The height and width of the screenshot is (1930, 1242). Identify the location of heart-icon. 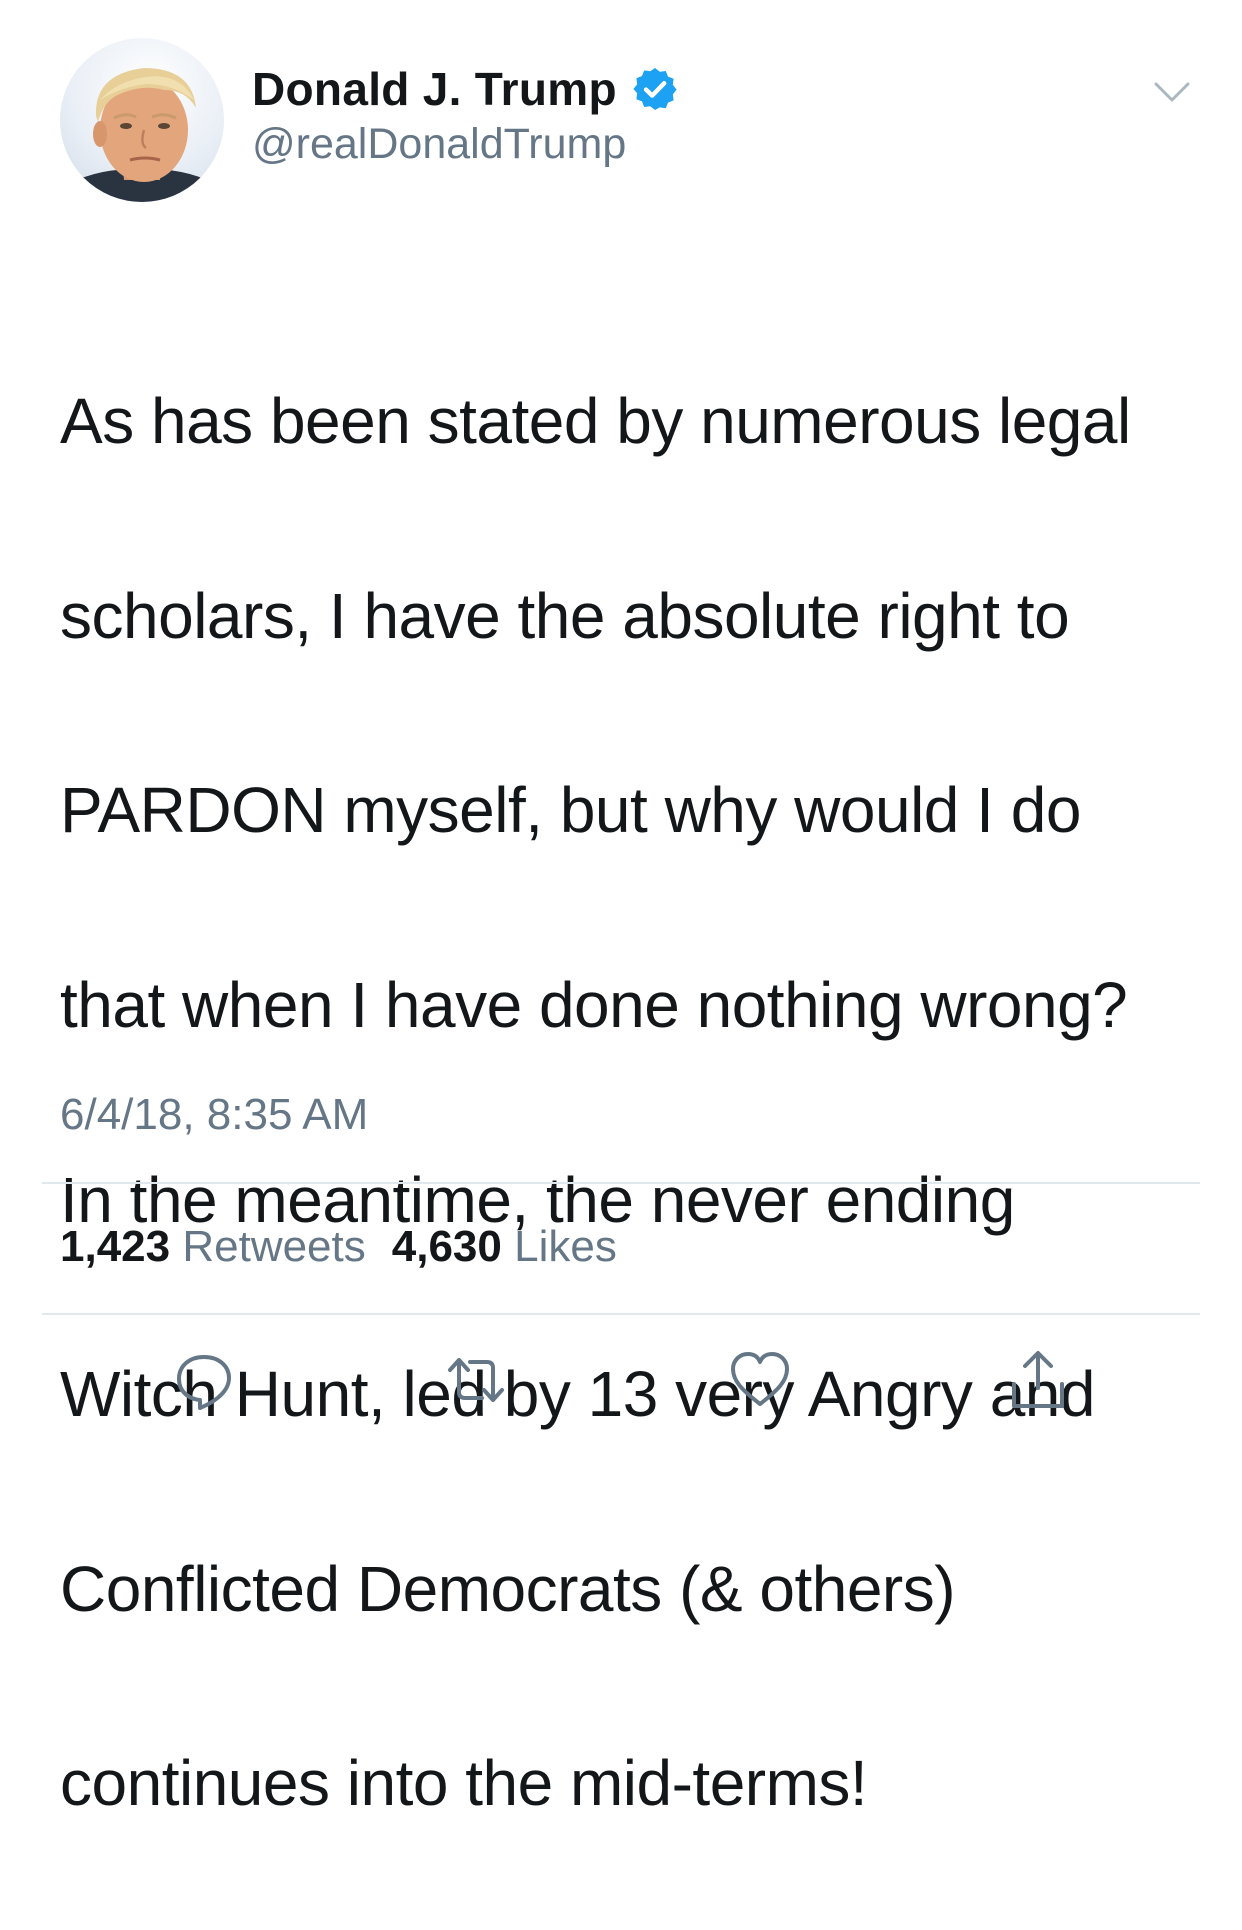
(760, 1379).